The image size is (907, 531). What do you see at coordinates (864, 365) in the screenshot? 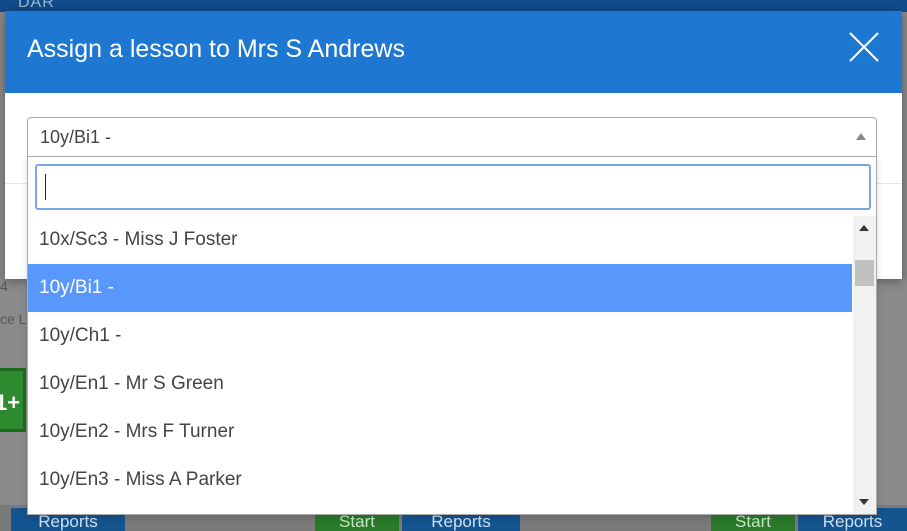
I see `options-scrollbar` at bounding box center [864, 365].